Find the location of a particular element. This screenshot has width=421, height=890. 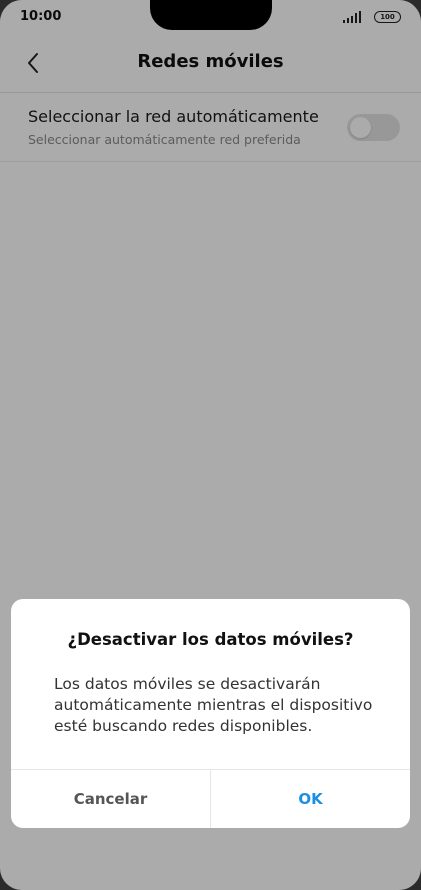

cancel-button: Cancelar is located at coordinates (110, 799).